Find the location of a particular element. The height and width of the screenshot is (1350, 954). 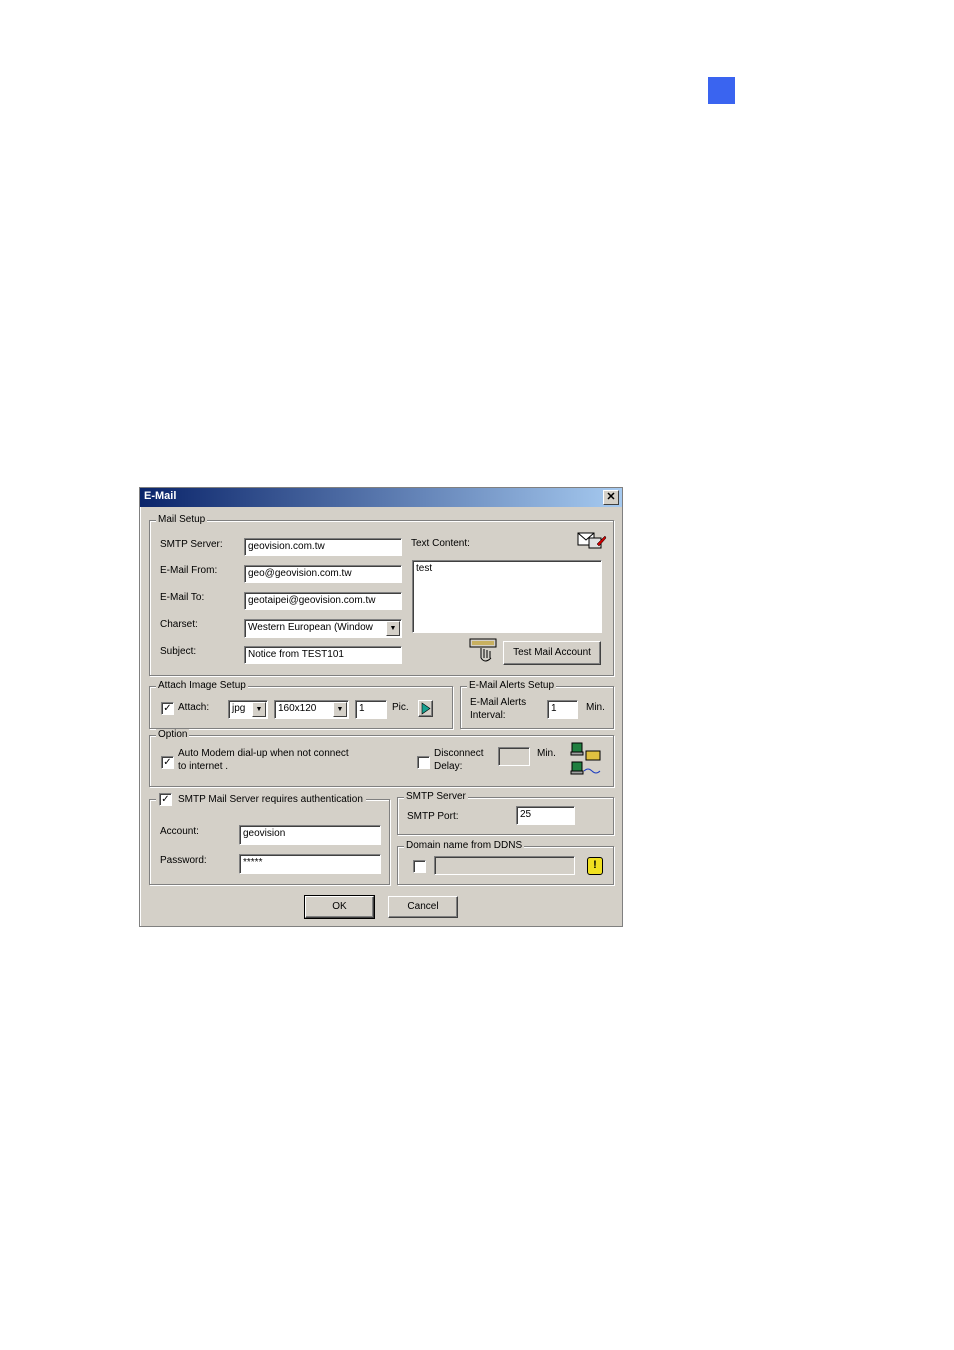

ddns-checkbox is located at coordinates (419, 866).